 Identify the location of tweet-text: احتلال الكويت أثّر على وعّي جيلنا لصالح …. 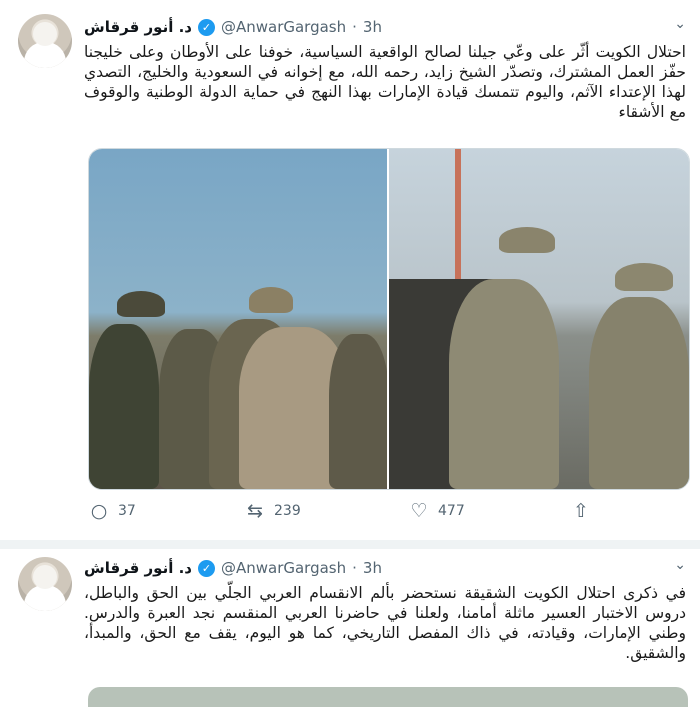
(385, 82).